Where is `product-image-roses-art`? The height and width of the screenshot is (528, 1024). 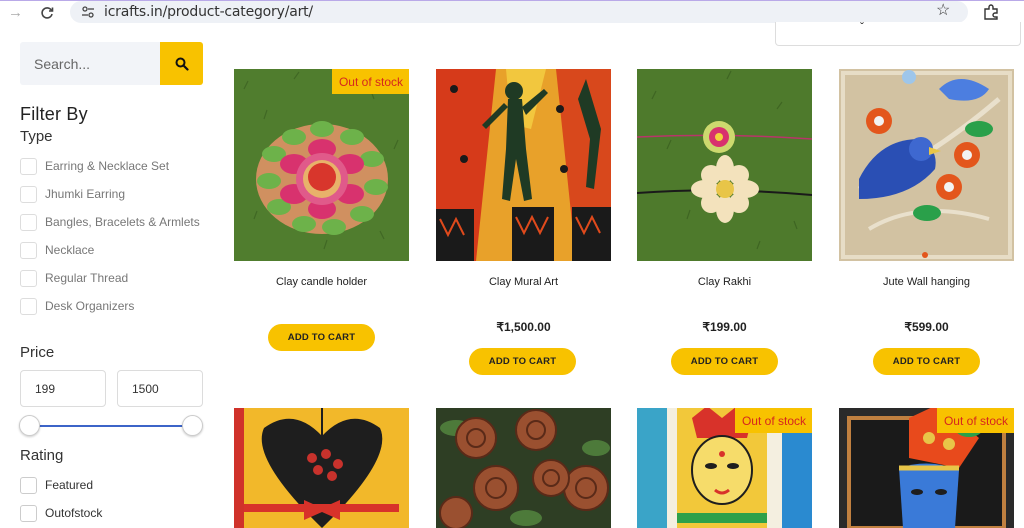
product-image-roses-art is located at coordinates (523, 468).